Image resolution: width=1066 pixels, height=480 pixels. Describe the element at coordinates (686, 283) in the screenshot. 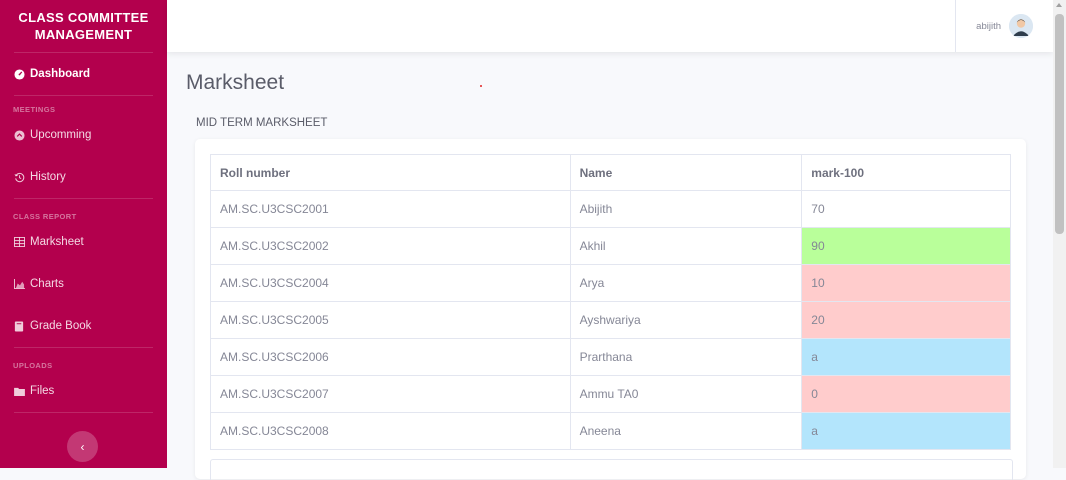

I see `name-cell: Arya` at that location.